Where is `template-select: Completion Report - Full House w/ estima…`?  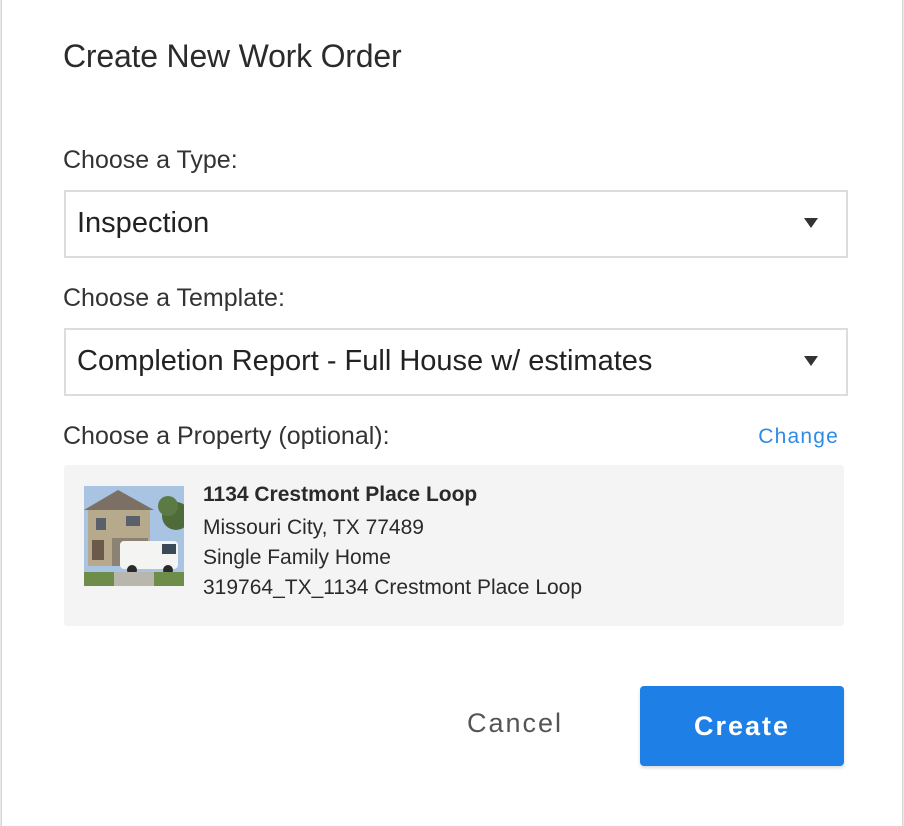
template-select: Completion Report - Full House w/ estima… is located at coordinates (456, 362).